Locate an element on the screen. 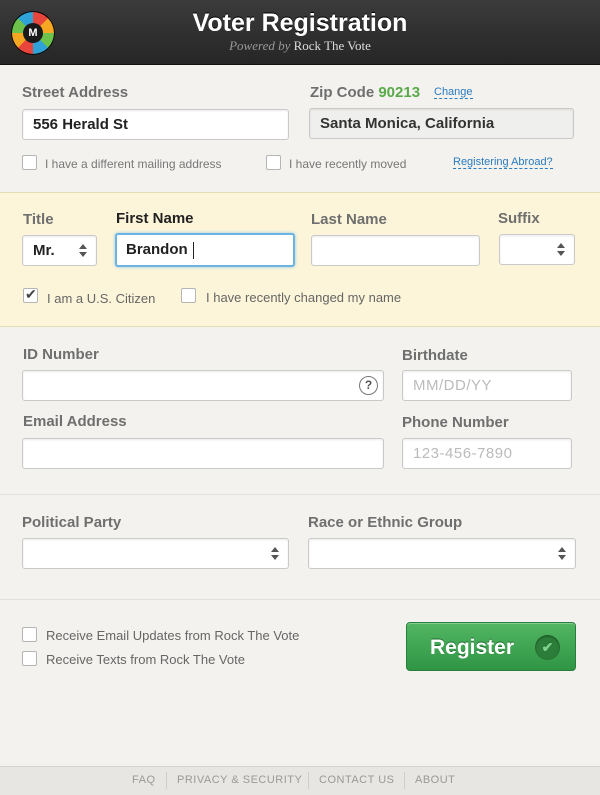 The height and width of the screenshot is (795, 600). help-icon: ? is located at coordinates (368, 385).